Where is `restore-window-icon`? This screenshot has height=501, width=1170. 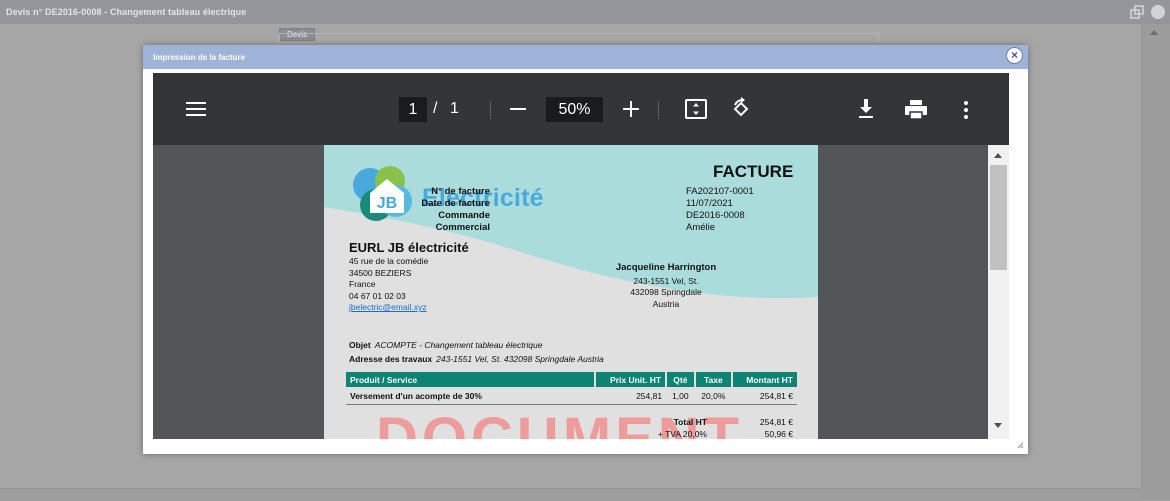 restore-window-icon is located at coordinates (1137, 12).